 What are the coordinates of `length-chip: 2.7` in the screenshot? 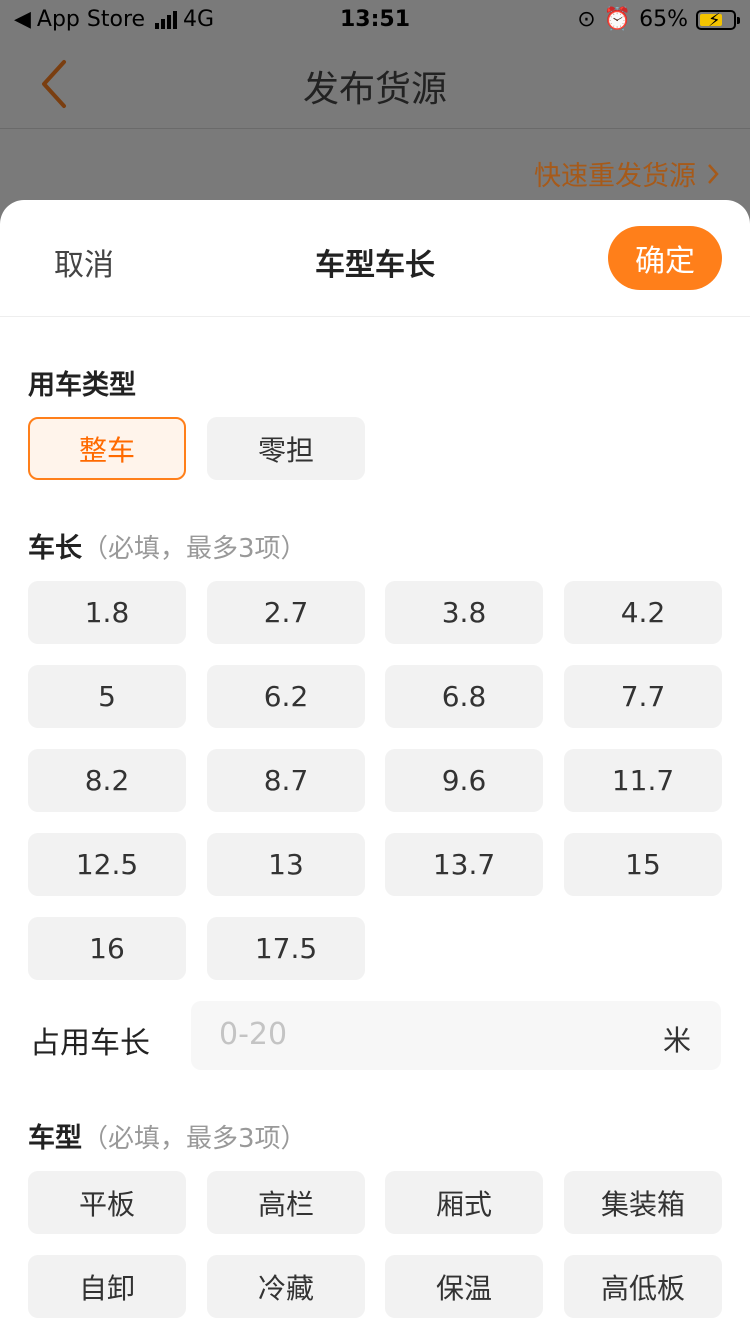 It's located at (286, 612).